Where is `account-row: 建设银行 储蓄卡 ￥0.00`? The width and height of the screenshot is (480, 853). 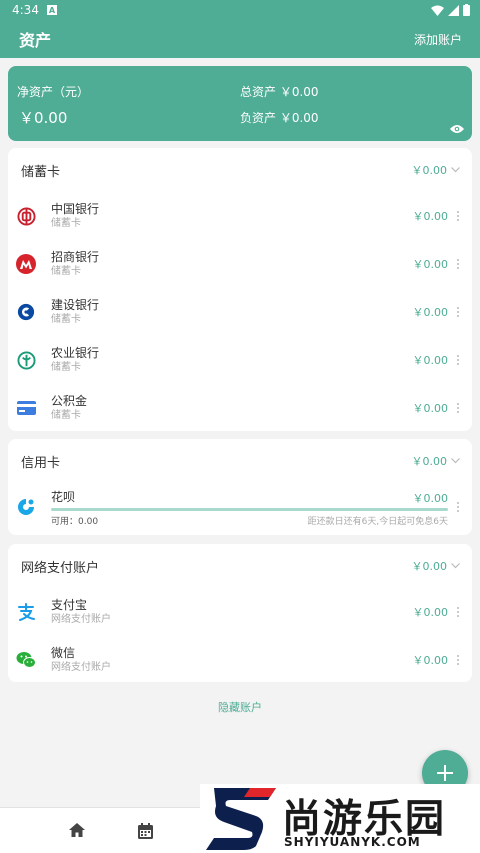
account-row: 建设银行 储蓄卡 ￥0.00 is located at coordinates (240, 312).